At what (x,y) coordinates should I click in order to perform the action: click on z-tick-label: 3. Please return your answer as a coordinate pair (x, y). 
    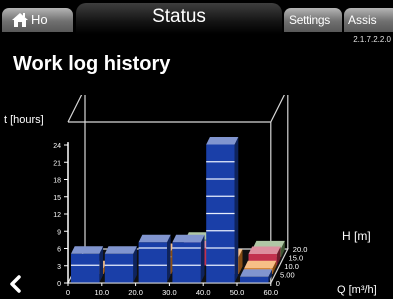
    Looking at the image, I should click on (59, 267).